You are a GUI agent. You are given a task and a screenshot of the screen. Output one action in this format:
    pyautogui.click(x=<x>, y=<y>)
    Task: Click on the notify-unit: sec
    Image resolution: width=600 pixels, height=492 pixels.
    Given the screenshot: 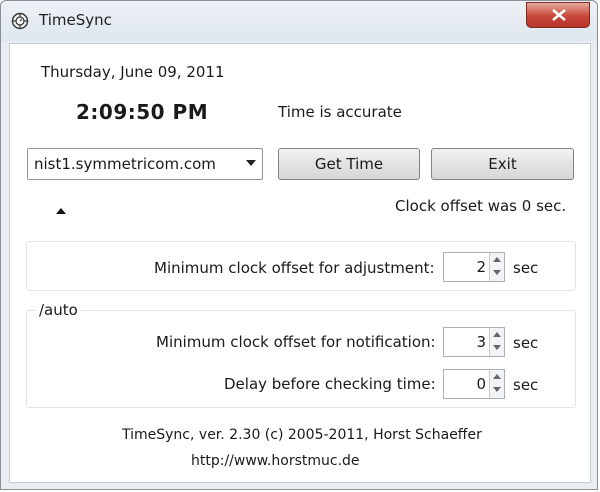 What is the action you would take?
    pyautogui.click(x=526, y=343)
    